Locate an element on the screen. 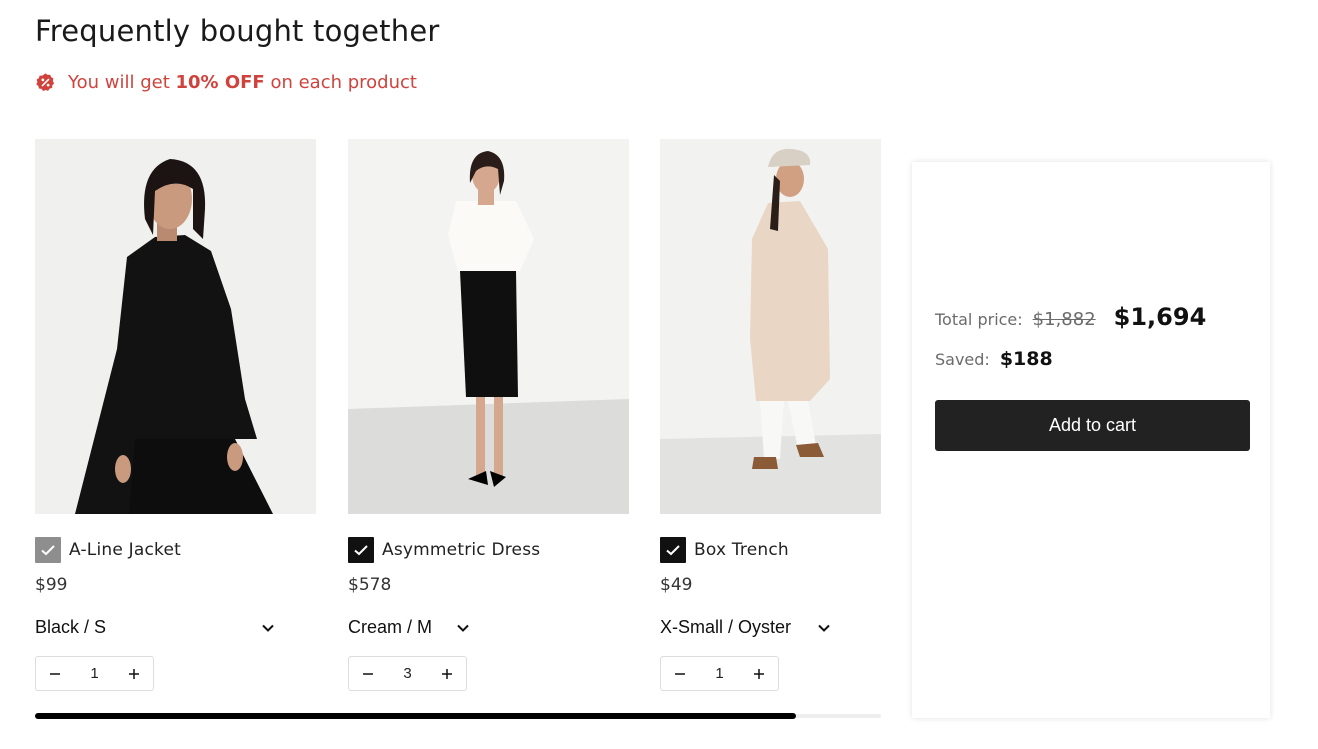 The height and width of the screenshot is (749, 1318). product-name: A-Line Jacket is located at coordinates (125, 550).